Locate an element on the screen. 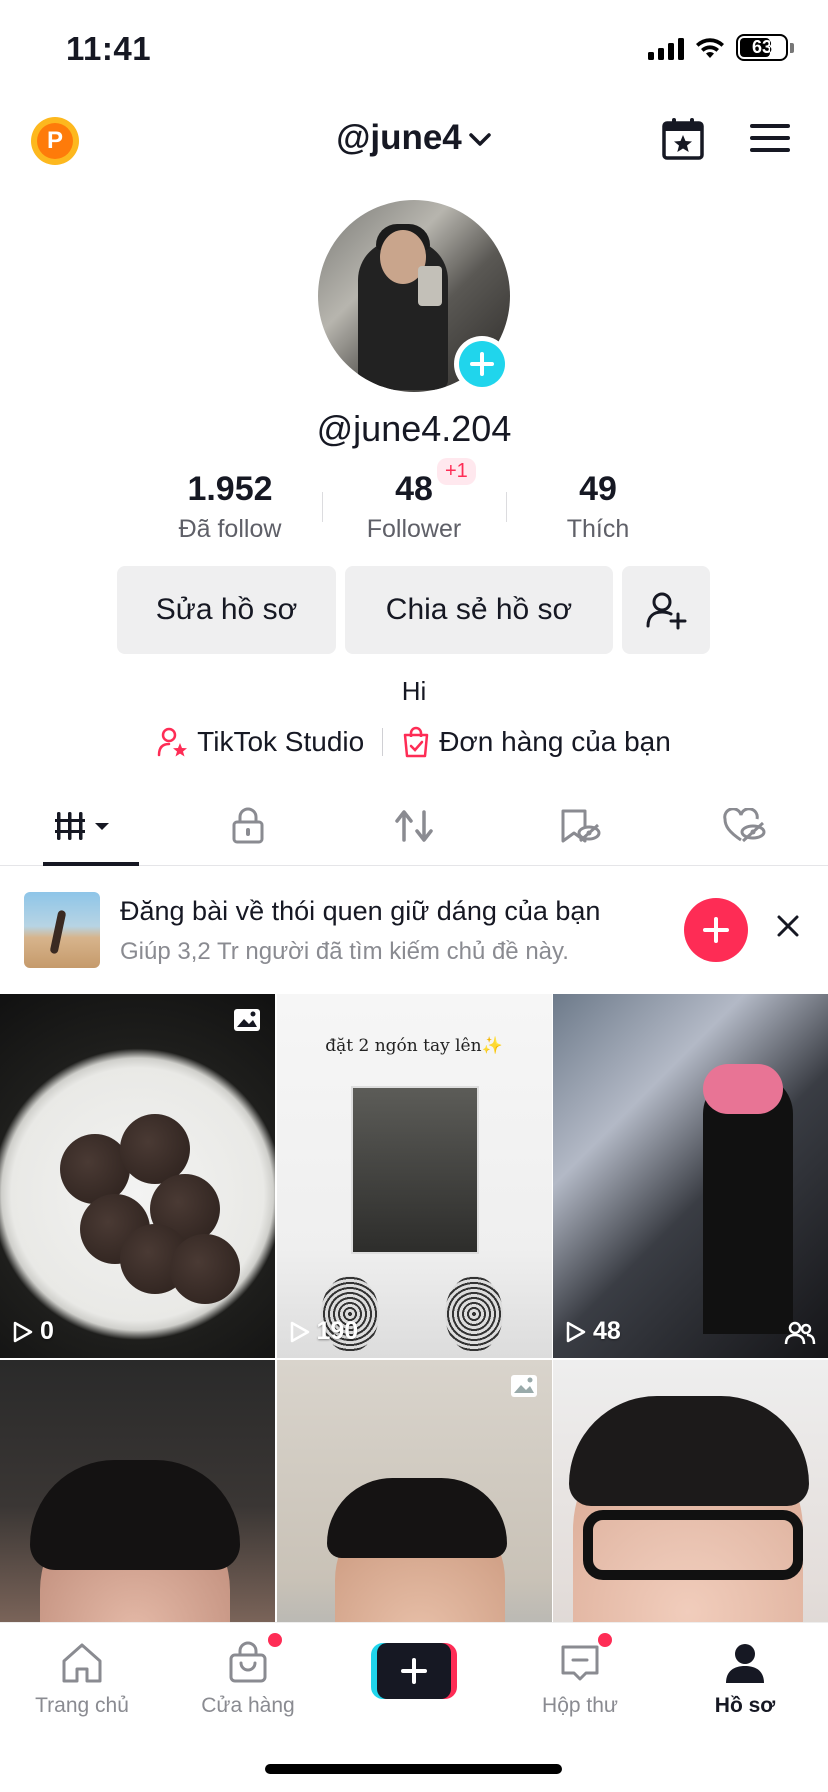  video-thumbnail: đặt 2 ngón tay lên✨ 190 is located at coordinates (414, 1176).